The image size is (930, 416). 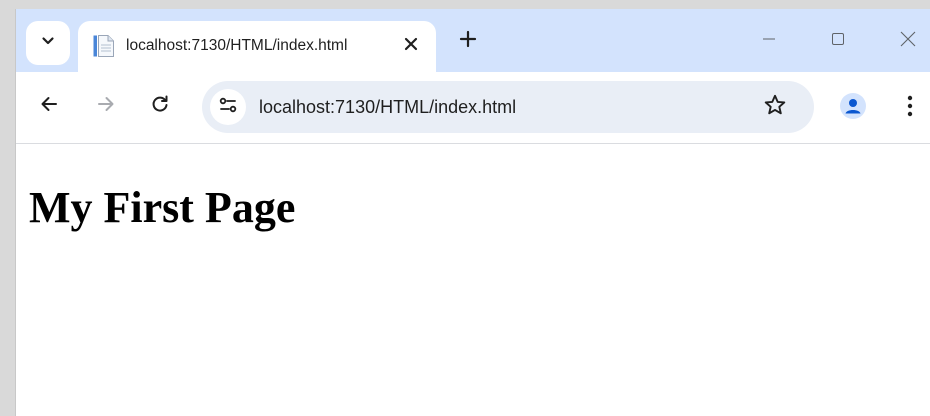 I want to click on back-button, so click(x=49, y=106).